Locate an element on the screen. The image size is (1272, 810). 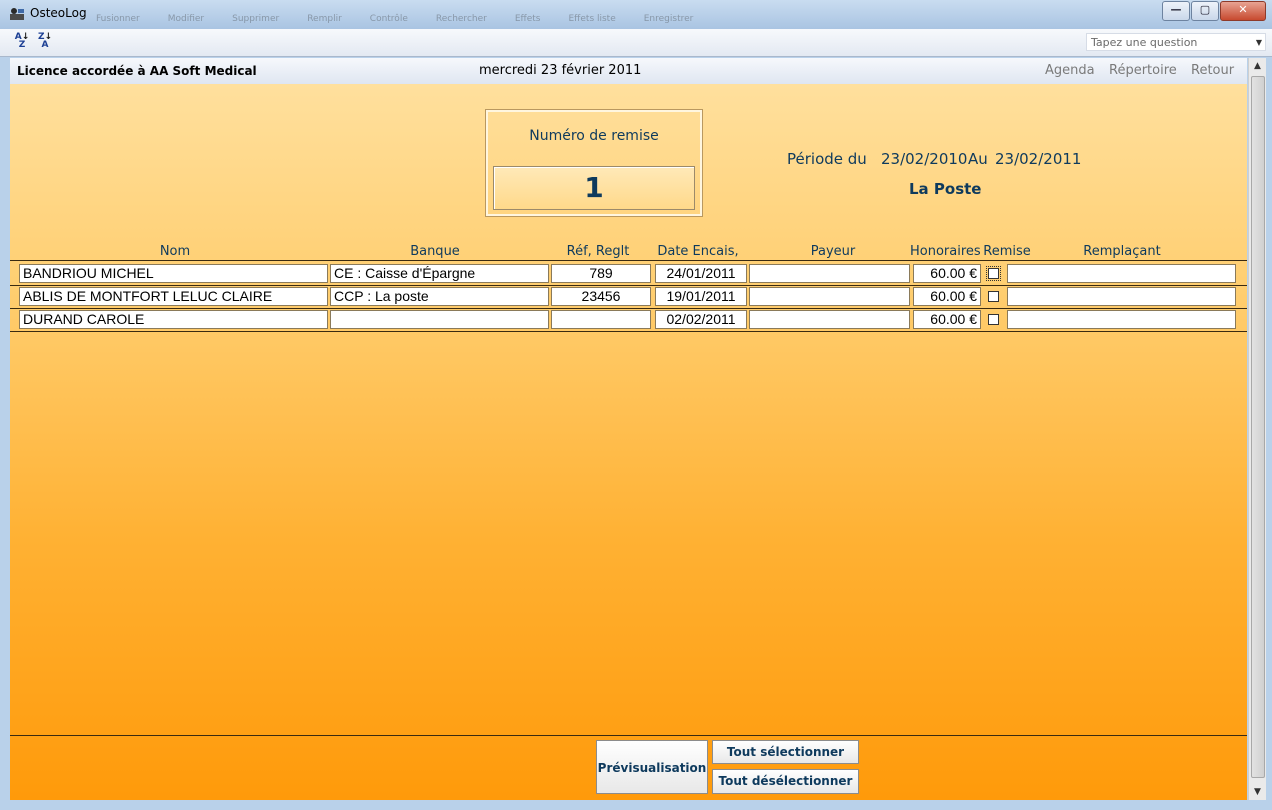
nom-field: BANDRIOU MICHEL is located at coordinates (173, 273).